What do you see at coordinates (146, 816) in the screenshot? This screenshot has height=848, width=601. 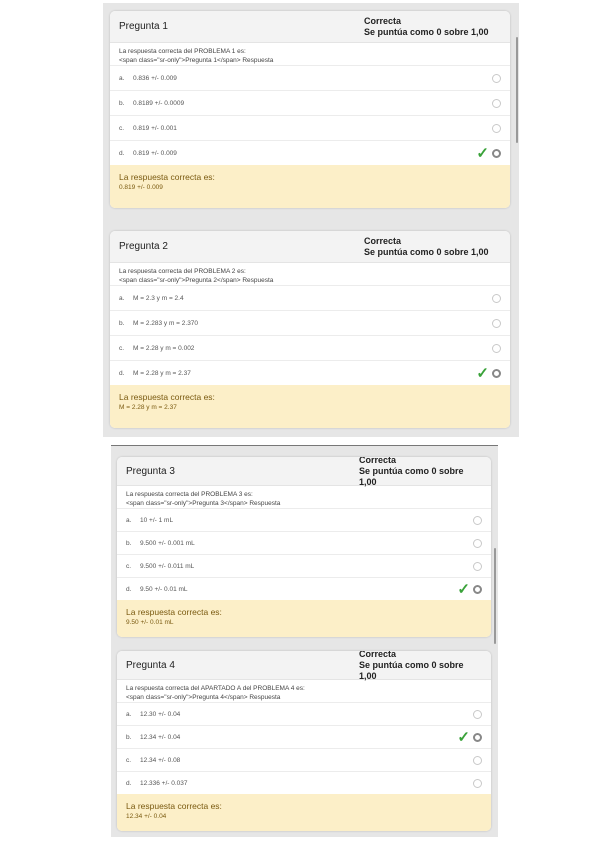 I see `feedback-value: 12.34 +/- 0.04` at bounding box center [146, 816].